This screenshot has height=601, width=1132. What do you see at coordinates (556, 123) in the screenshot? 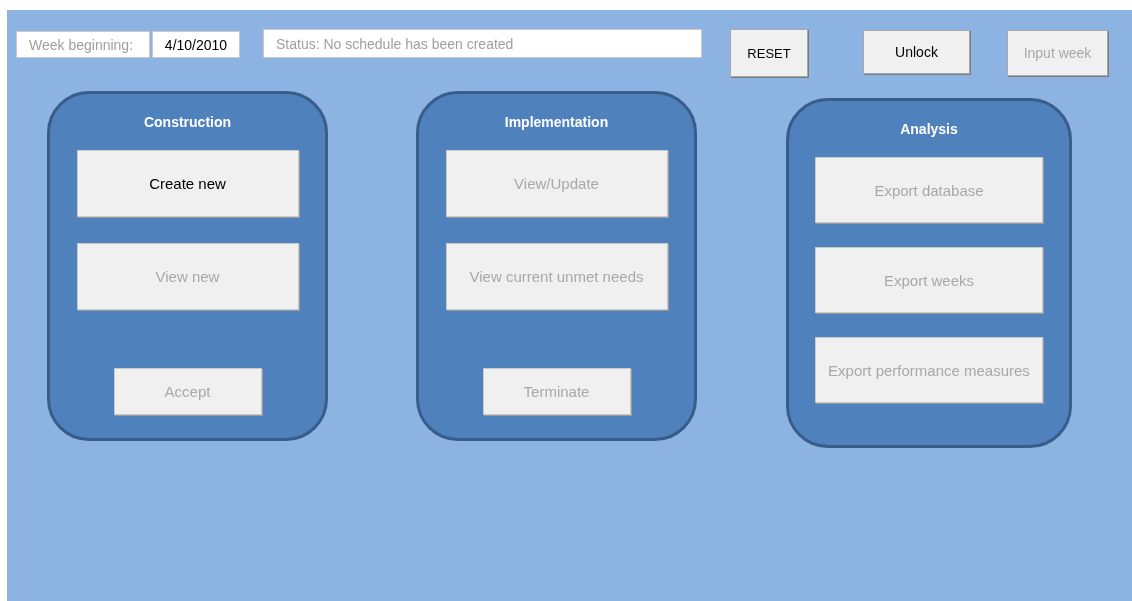
I see `panel-title: Implementation` at bounding box center [556, 123].